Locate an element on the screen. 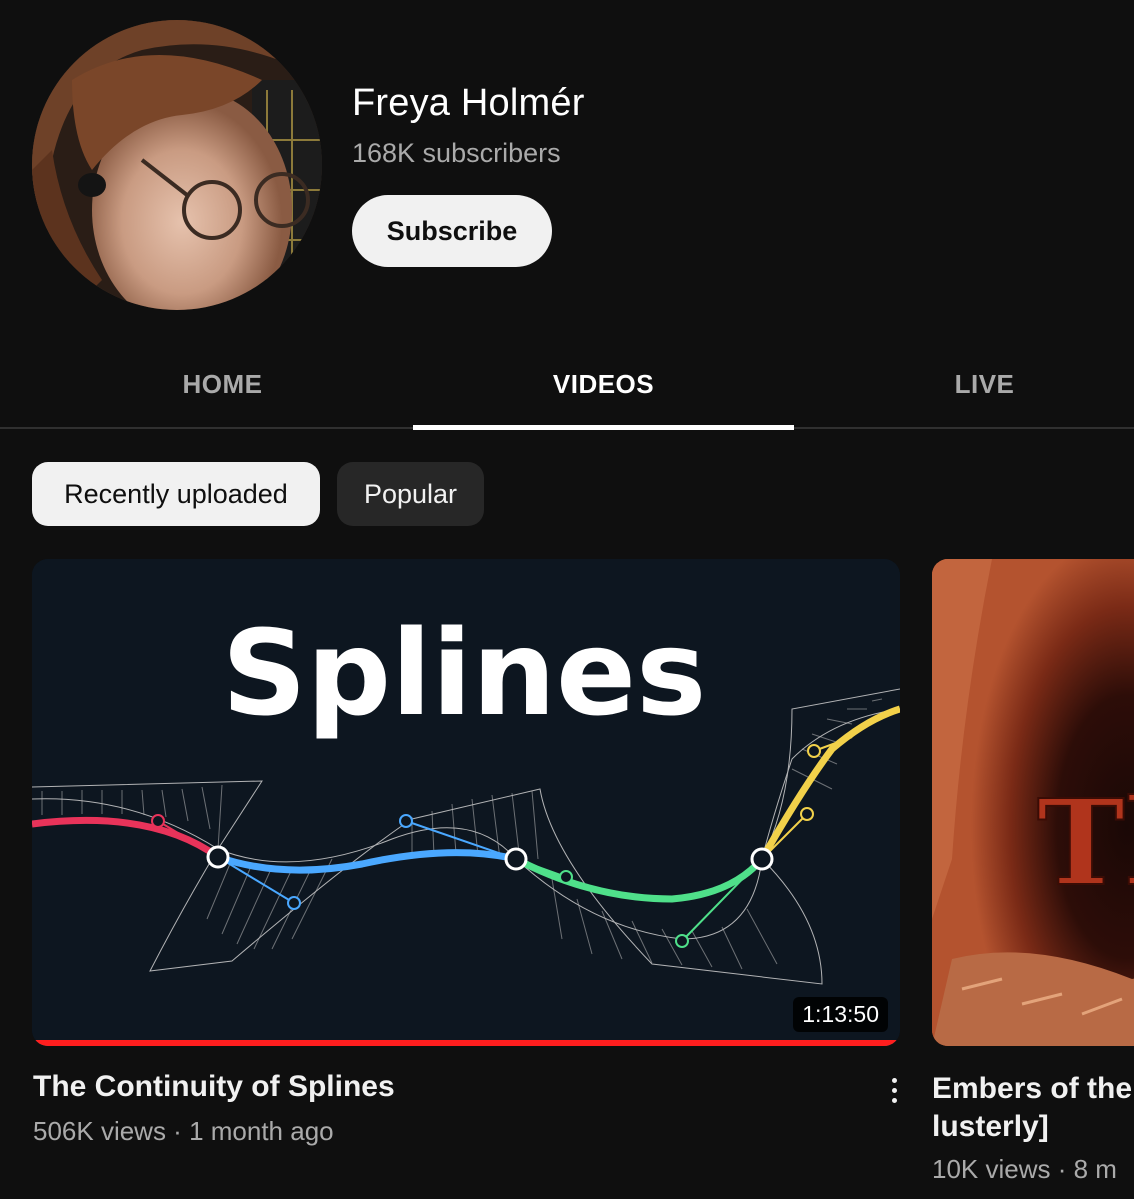 The width and height of the screenshot is (1134, 1199). video-thumbnail-2: Th is located at coordinates (1033, 802).